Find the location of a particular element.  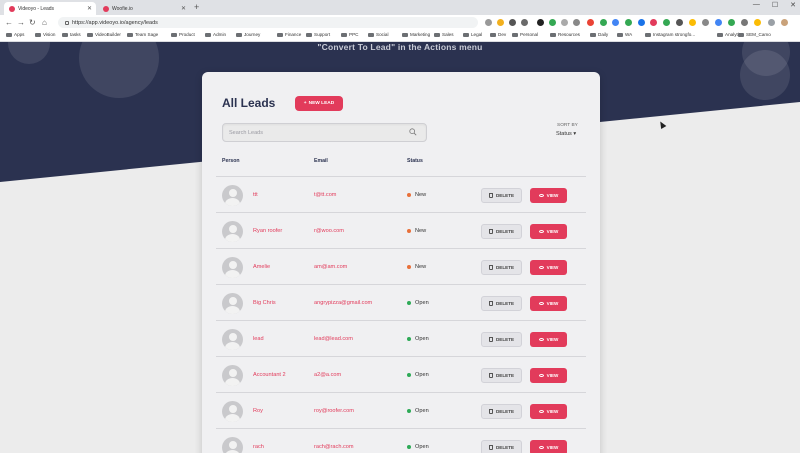

lead-name-link: Roy is located at coordinates (258, 411).